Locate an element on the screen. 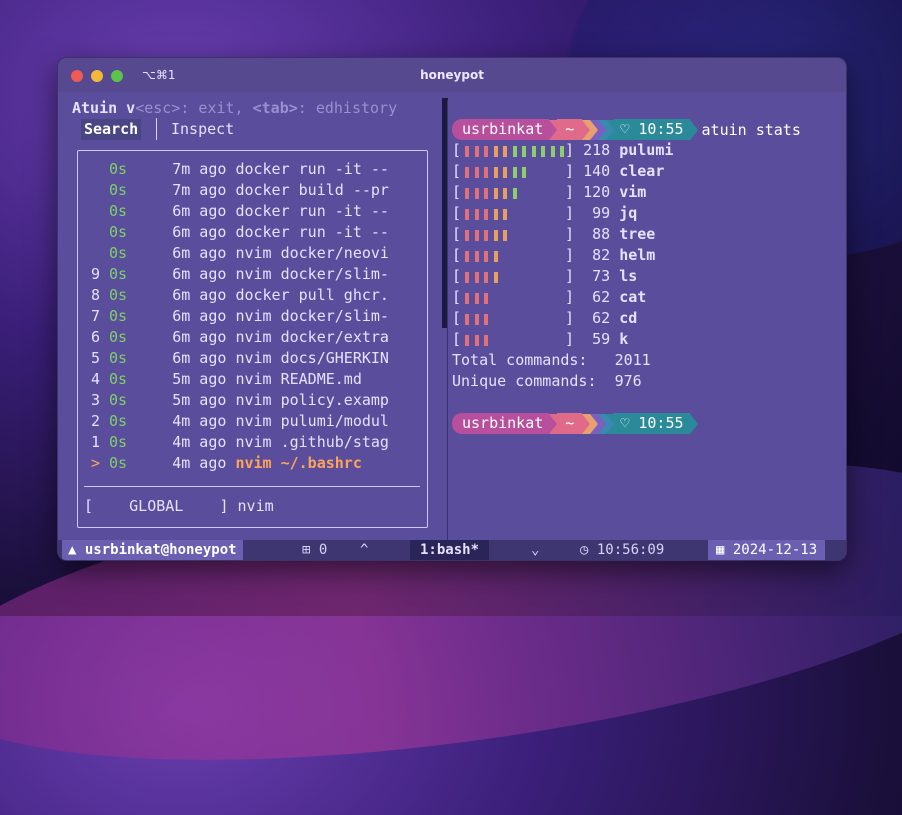  history-command: nvim README.md is located at coordinates (298, 379).